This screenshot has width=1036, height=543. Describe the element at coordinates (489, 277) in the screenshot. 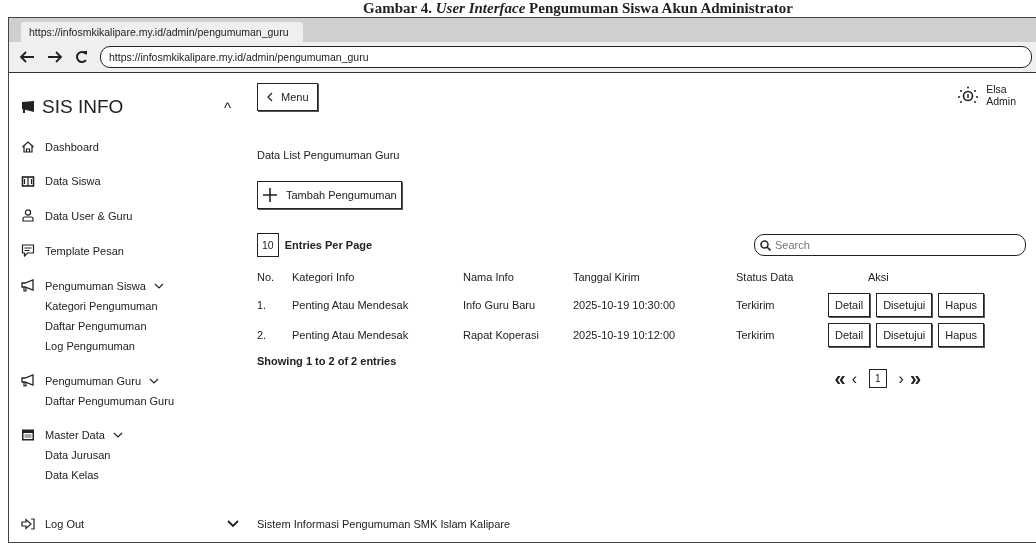

I see `column-header: Nama Info` at that location.